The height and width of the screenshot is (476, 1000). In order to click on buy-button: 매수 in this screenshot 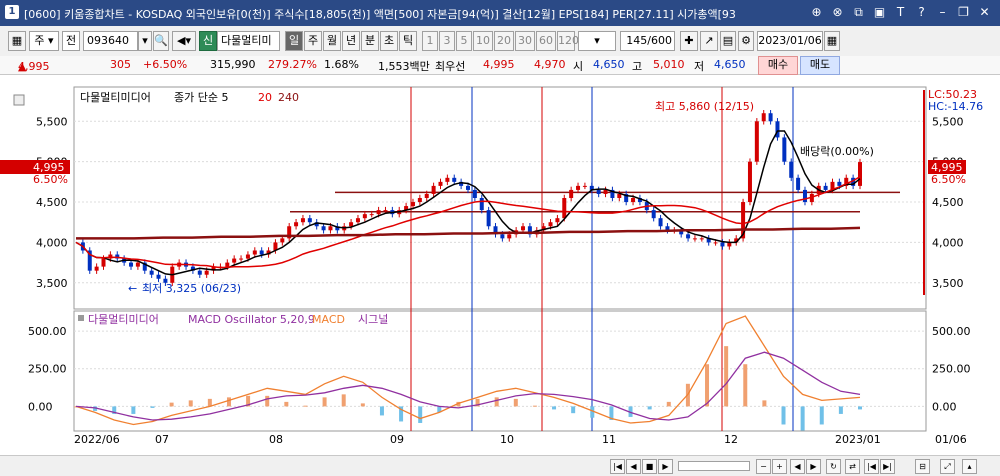, I will do `click(778, 65)`.